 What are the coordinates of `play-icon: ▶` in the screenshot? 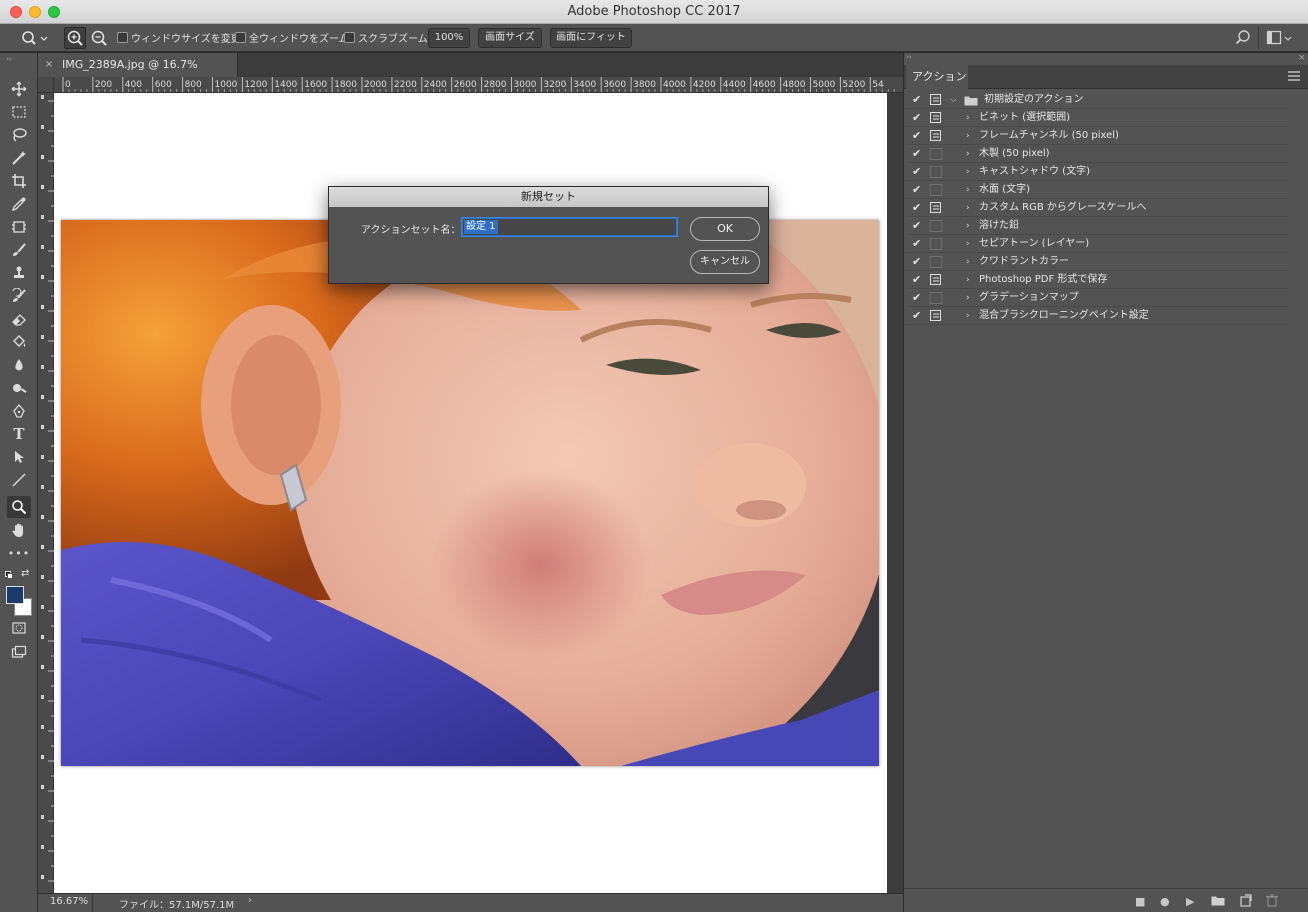 It's located at (1190, 901).